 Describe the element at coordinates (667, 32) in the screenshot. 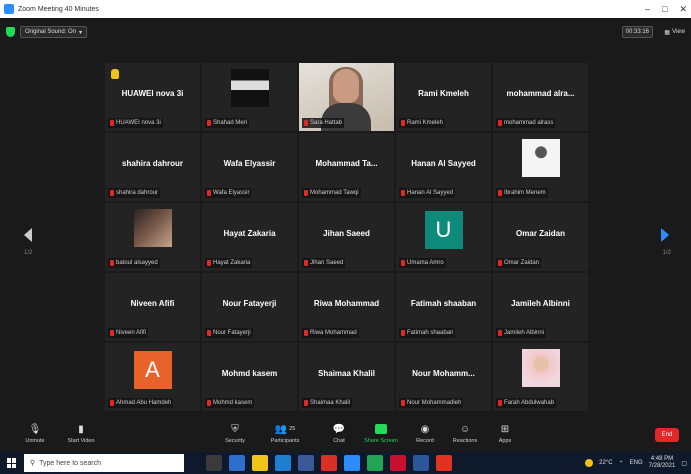

I see `grid-icon: ▦` at that location.